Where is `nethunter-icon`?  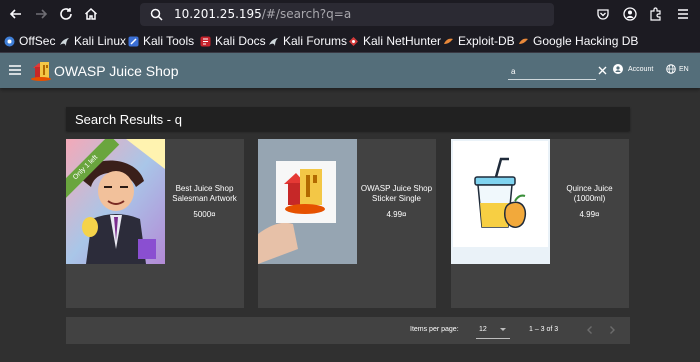 nethunter-icon is located at coordinates (353, 41).